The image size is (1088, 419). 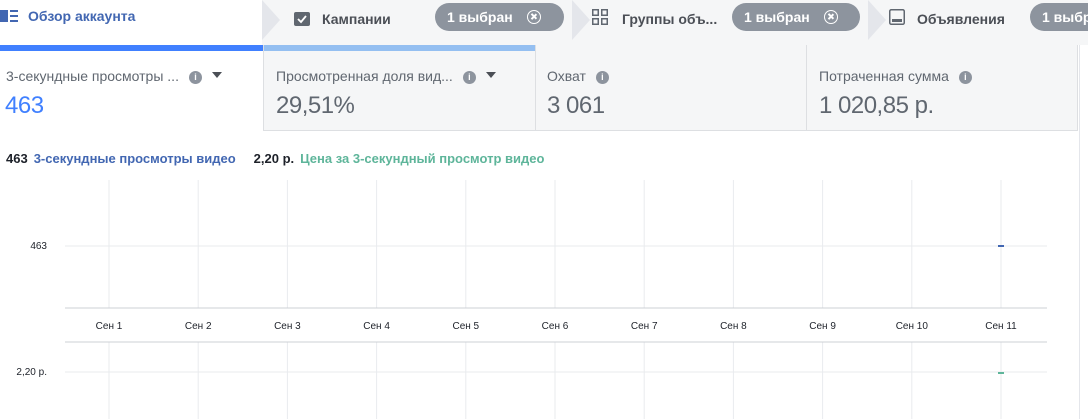 I want to click on campaigns-selected-badge: 1 выбран, so click(x=499, y=17).